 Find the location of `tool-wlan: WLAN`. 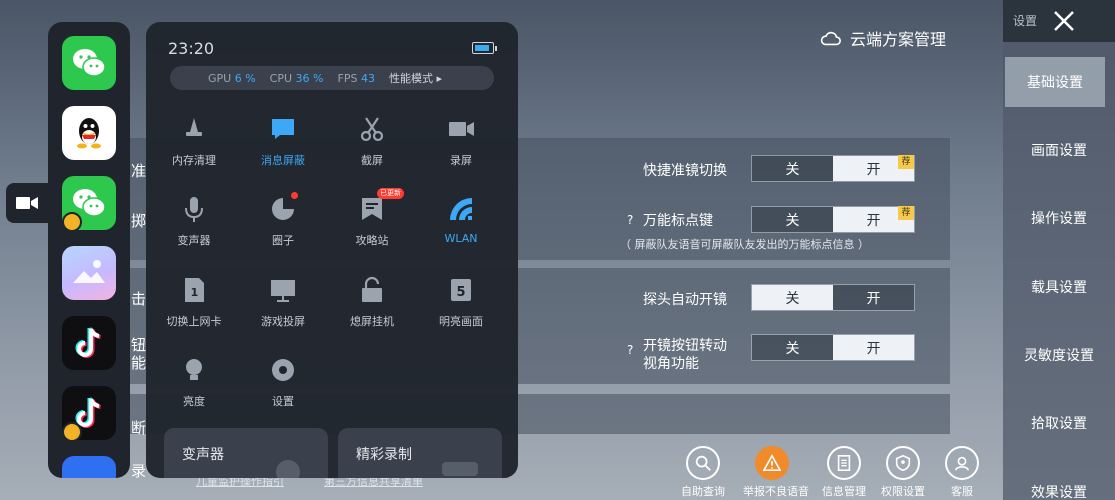

tool-wlan: WLAN is located at coordinates (461, 218).